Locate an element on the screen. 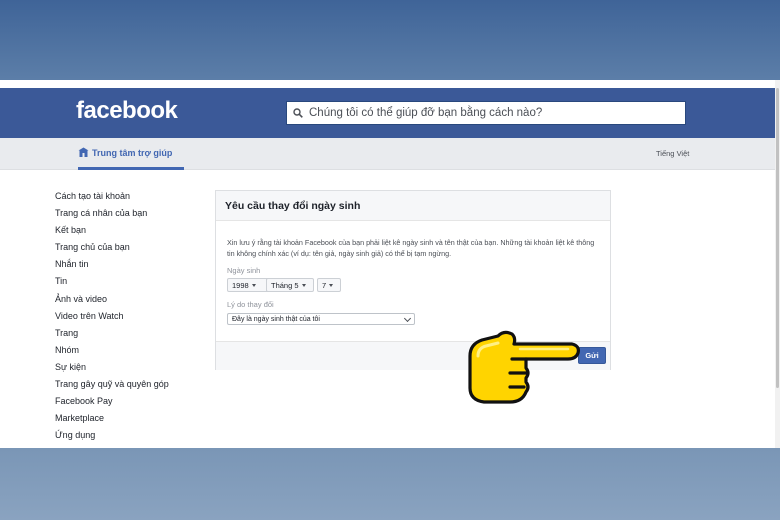 Image resolution: width=780 pixels, height=520 pixels. facebook-logo: facebook is located at coordinates (127, 111).